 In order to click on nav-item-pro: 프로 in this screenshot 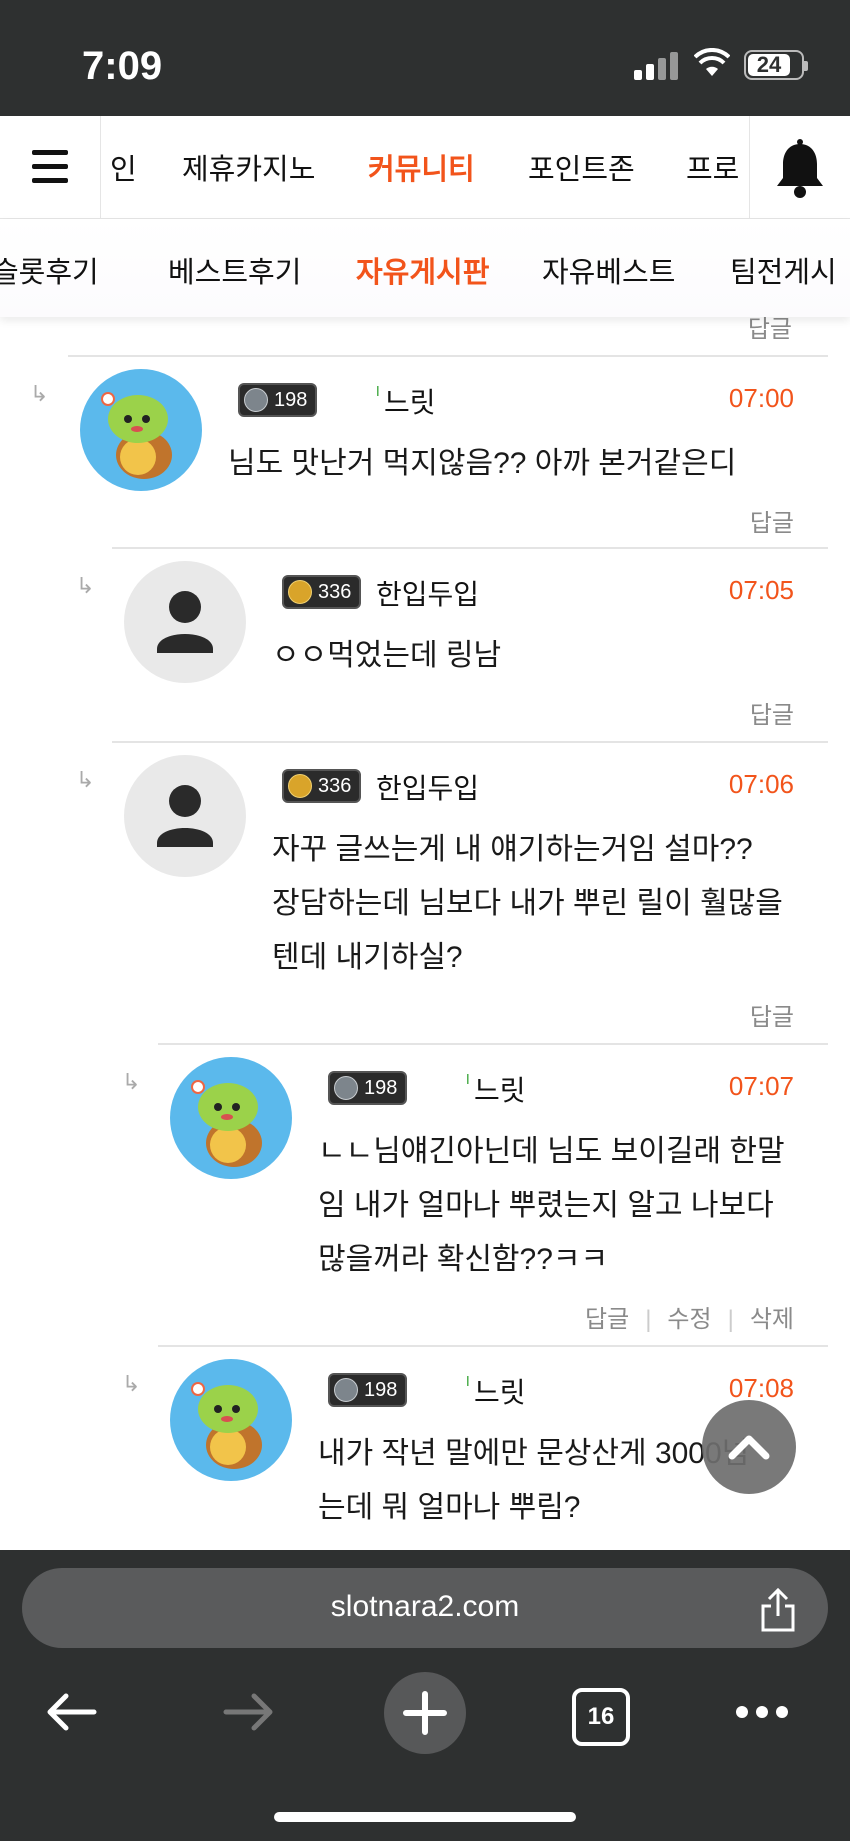, I will do `click(712, 167)`.